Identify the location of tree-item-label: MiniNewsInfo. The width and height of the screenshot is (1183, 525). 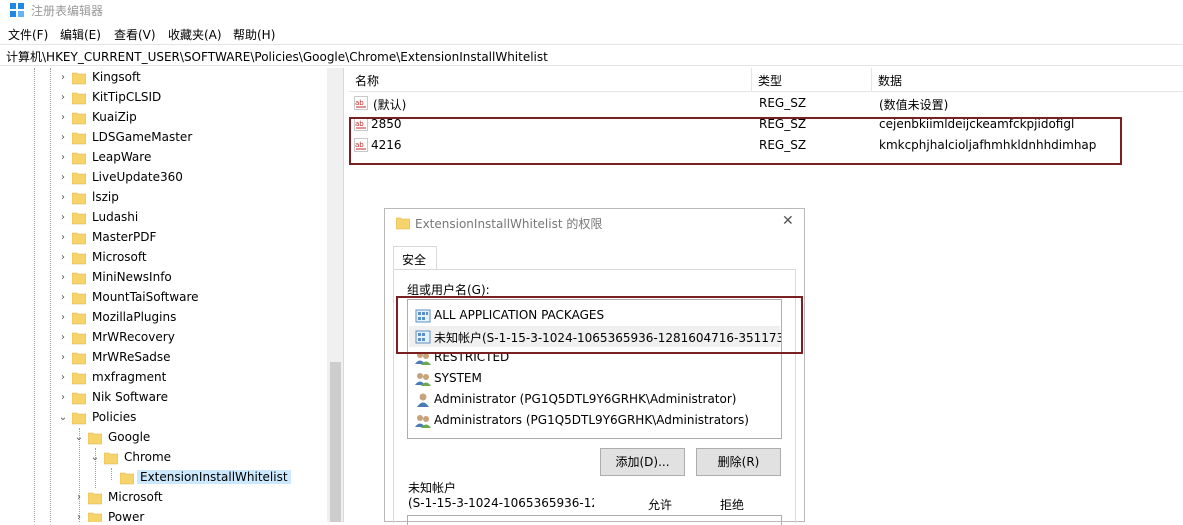
(132, 277).